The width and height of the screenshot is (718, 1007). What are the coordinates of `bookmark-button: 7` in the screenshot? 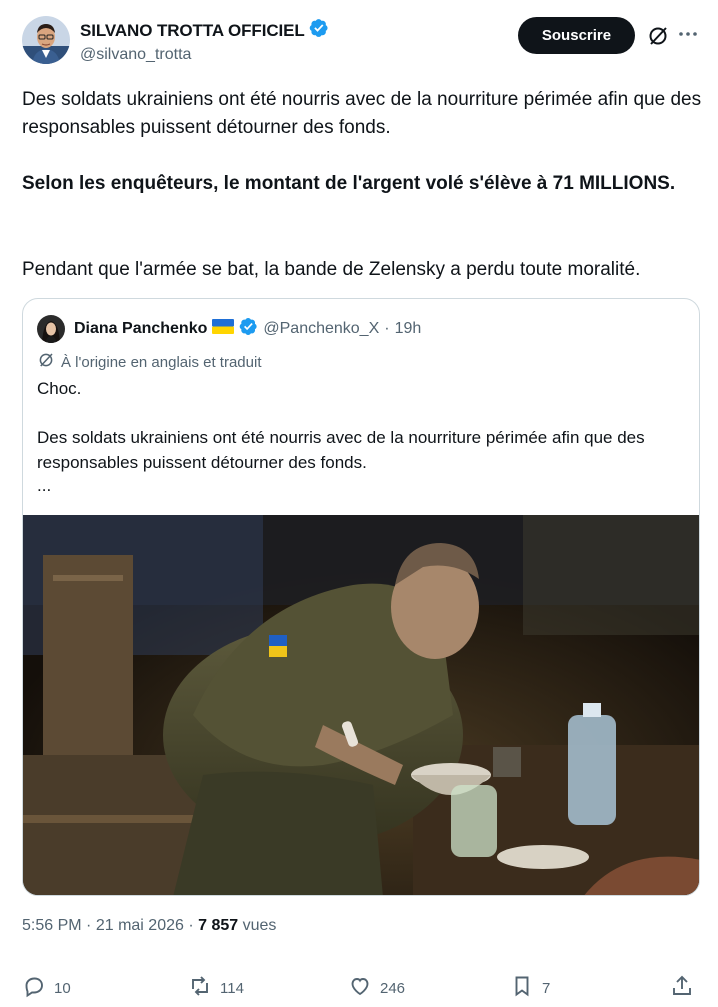 It's located at (530, 988).